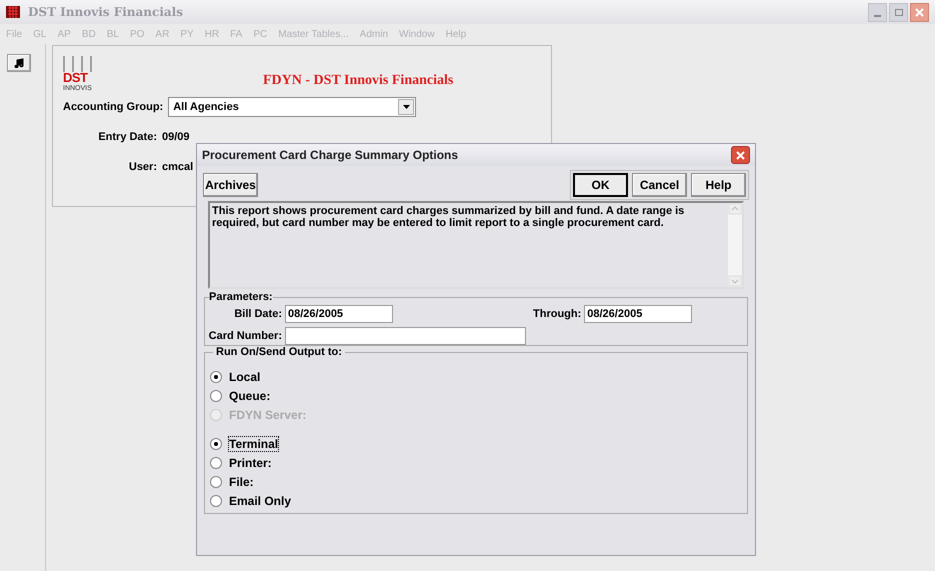 This screenshot has height=571, width=935. I want to click on description-text: This report shows procurement card charges summarized by bill and fund. A date range is required, but card number may be entered to limit report to a single procurement card., so click(448, 217).